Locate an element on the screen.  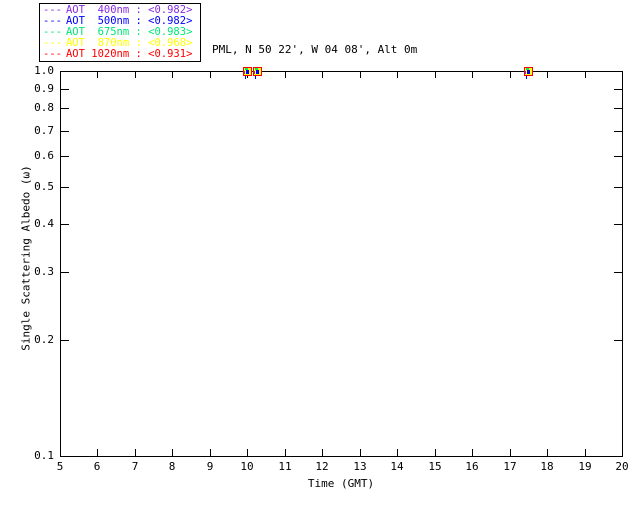
x-axis-tick-label: 20 is located at coordinates (622, 466).